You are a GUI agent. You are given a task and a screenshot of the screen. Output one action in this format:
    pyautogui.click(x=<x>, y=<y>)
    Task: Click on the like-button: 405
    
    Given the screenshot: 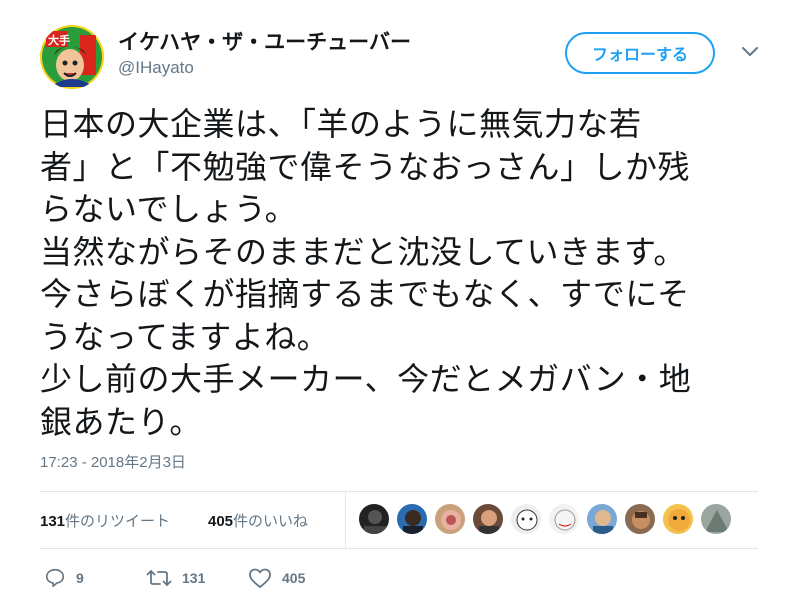 What is the action you would take?
    pyautogui.click(x=276, y=578)
    